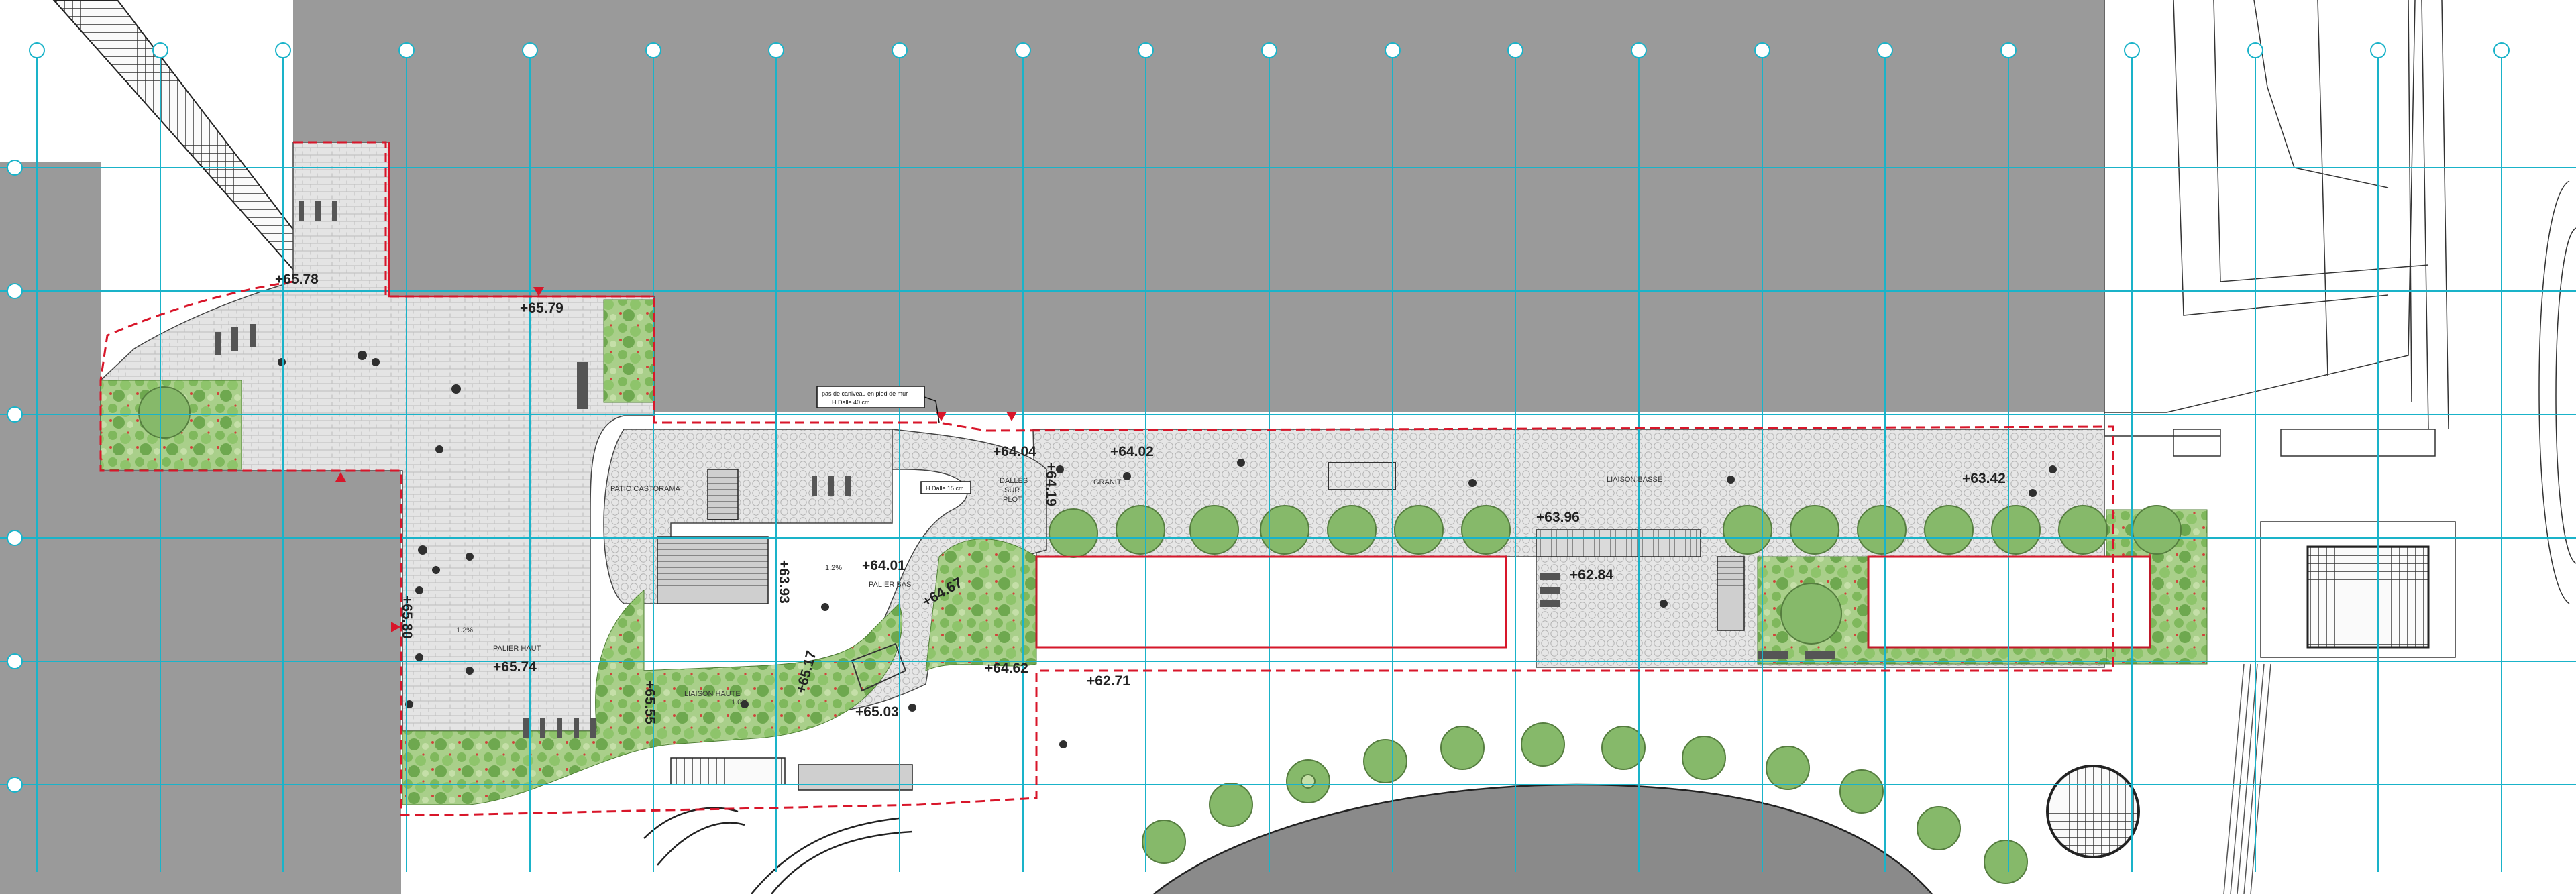  I want to click on level-label: +65.80, so click(407, 617).